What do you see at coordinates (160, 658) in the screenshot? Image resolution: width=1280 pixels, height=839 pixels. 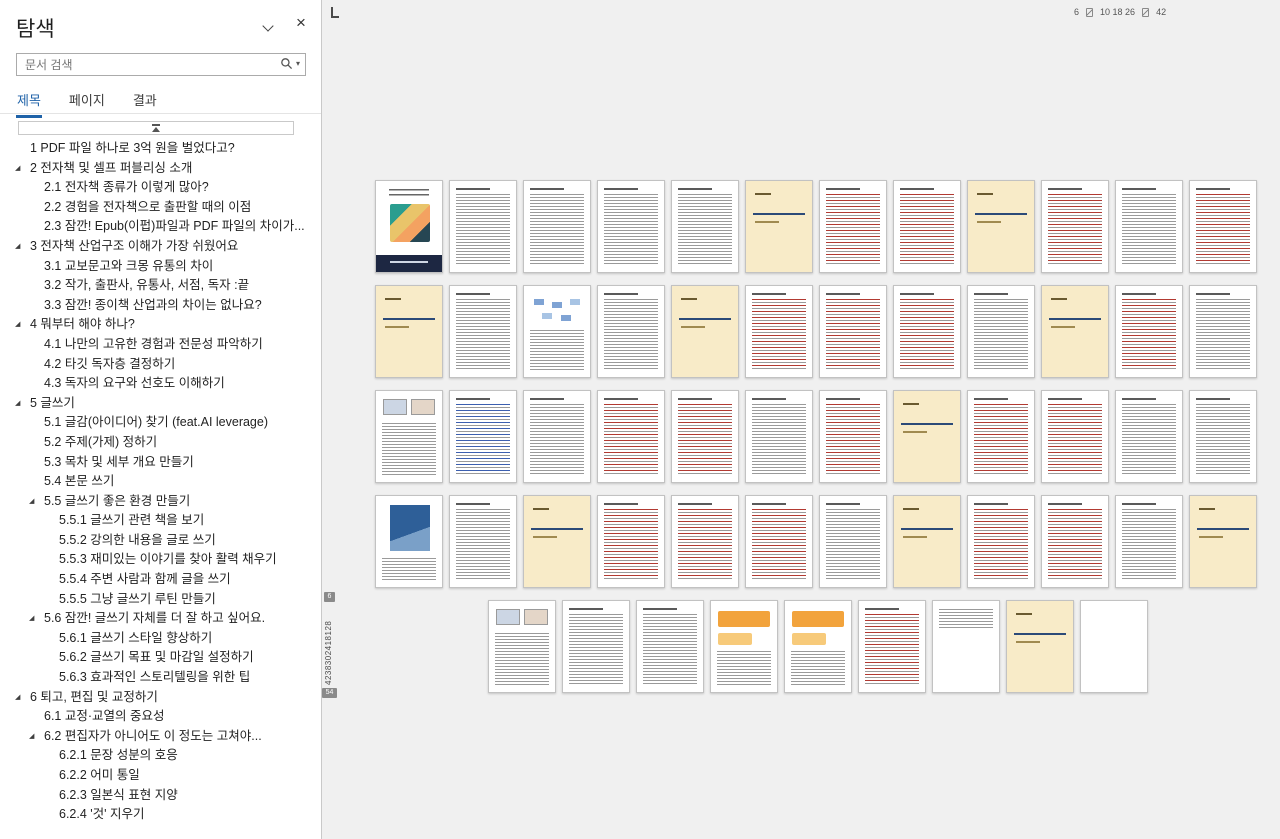 I see `outline-item: 5.6.2 글쓰기 목표 및 마감일 설정하기` at bounding box center [160, 658].